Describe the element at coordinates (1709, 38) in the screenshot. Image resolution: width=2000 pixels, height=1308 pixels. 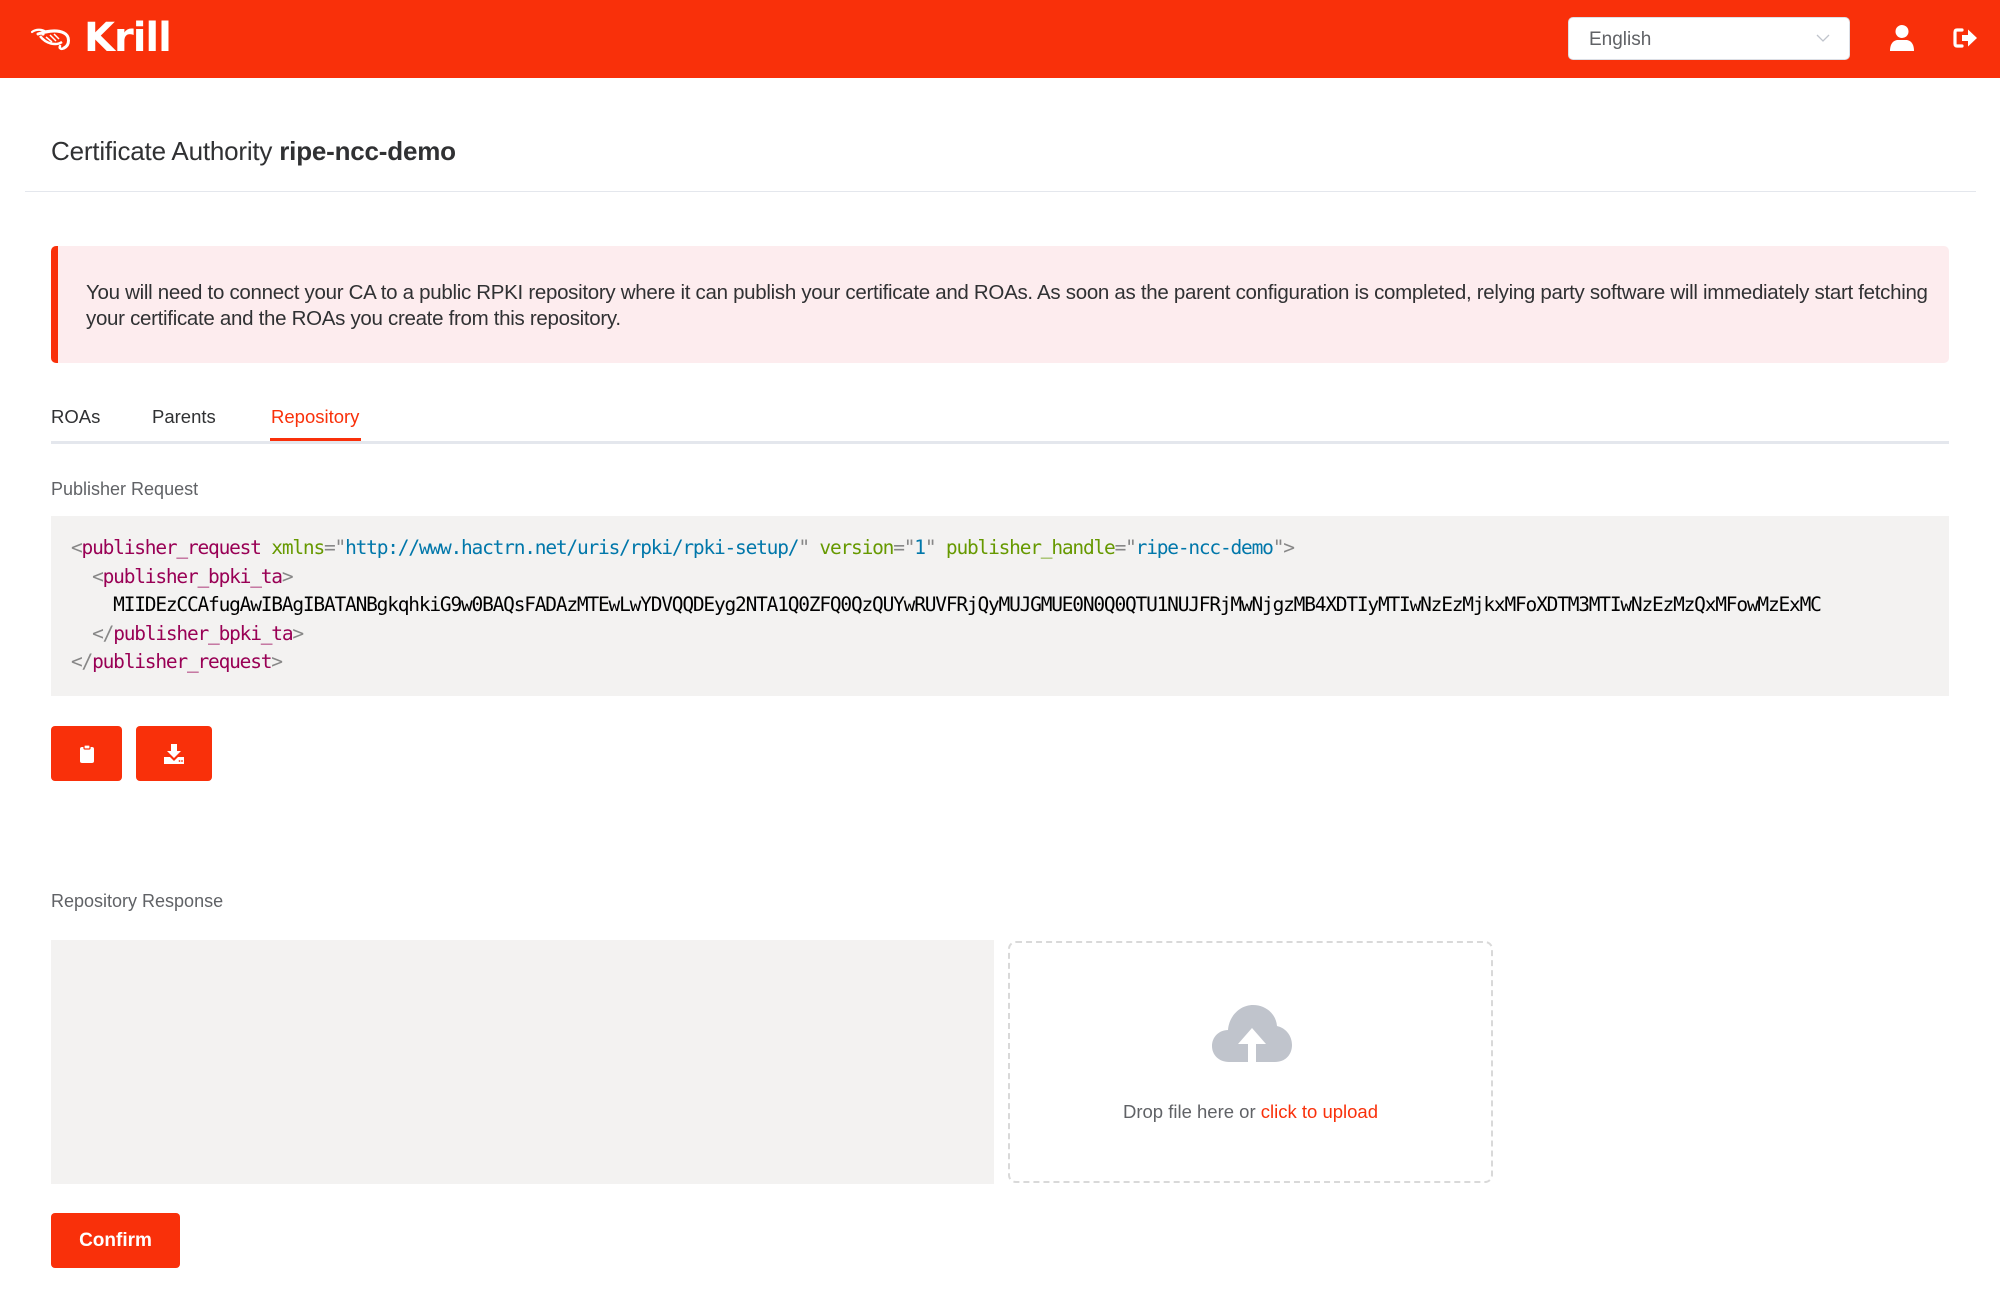
I see `language-select: English` at that location.